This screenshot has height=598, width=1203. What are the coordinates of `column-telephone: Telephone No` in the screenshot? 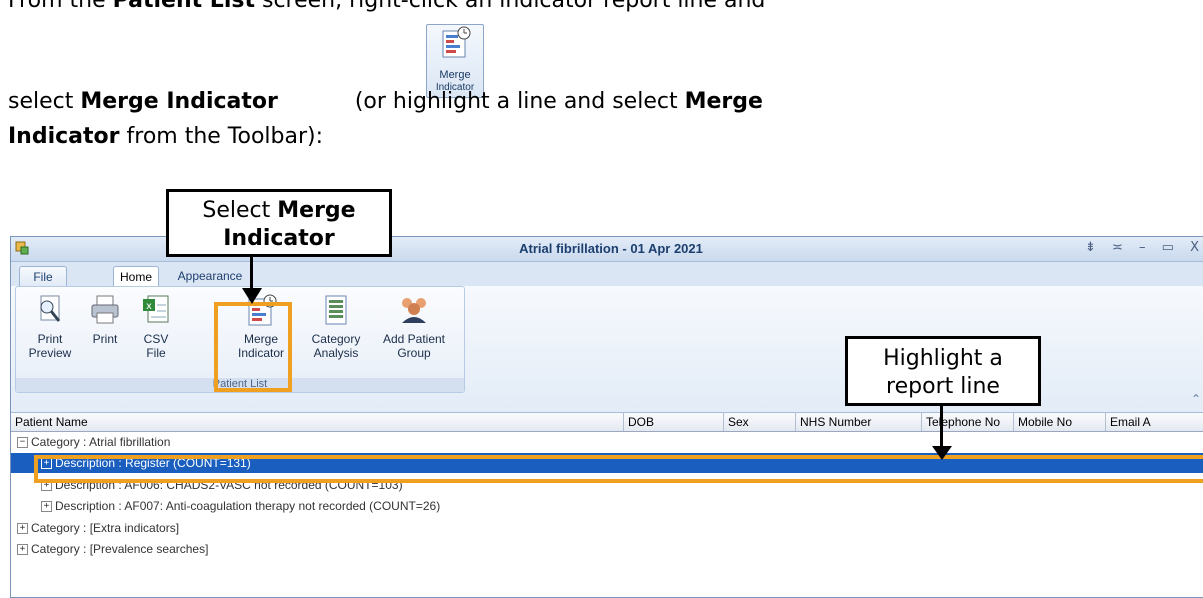 It's located at (967, 422).